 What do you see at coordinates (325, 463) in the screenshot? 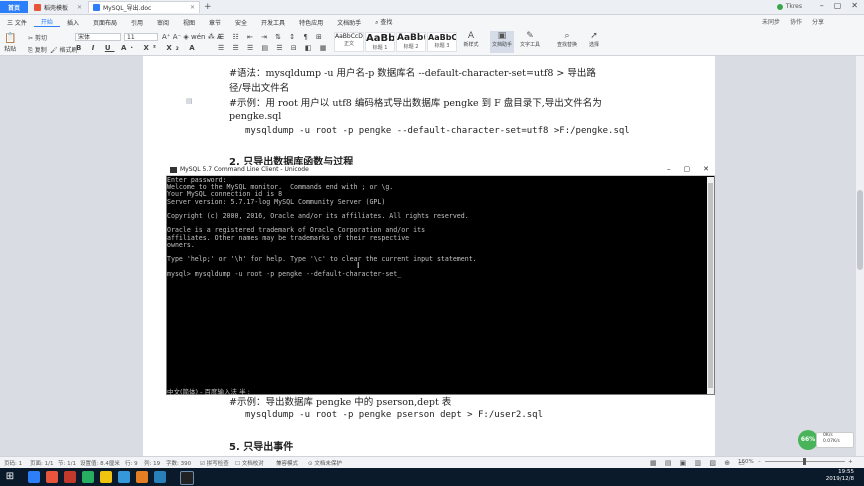
I see `status-protect: ⊙ 文档未保护` at bounding box center [325, 463].